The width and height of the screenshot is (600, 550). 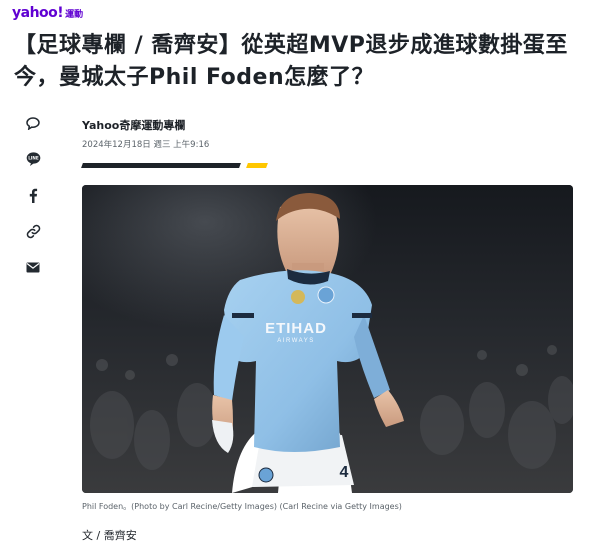 What do you see at coordinates (344, 472) in the screenshot?
I see `jersey-number: 4` at bounding box center [344, 472].